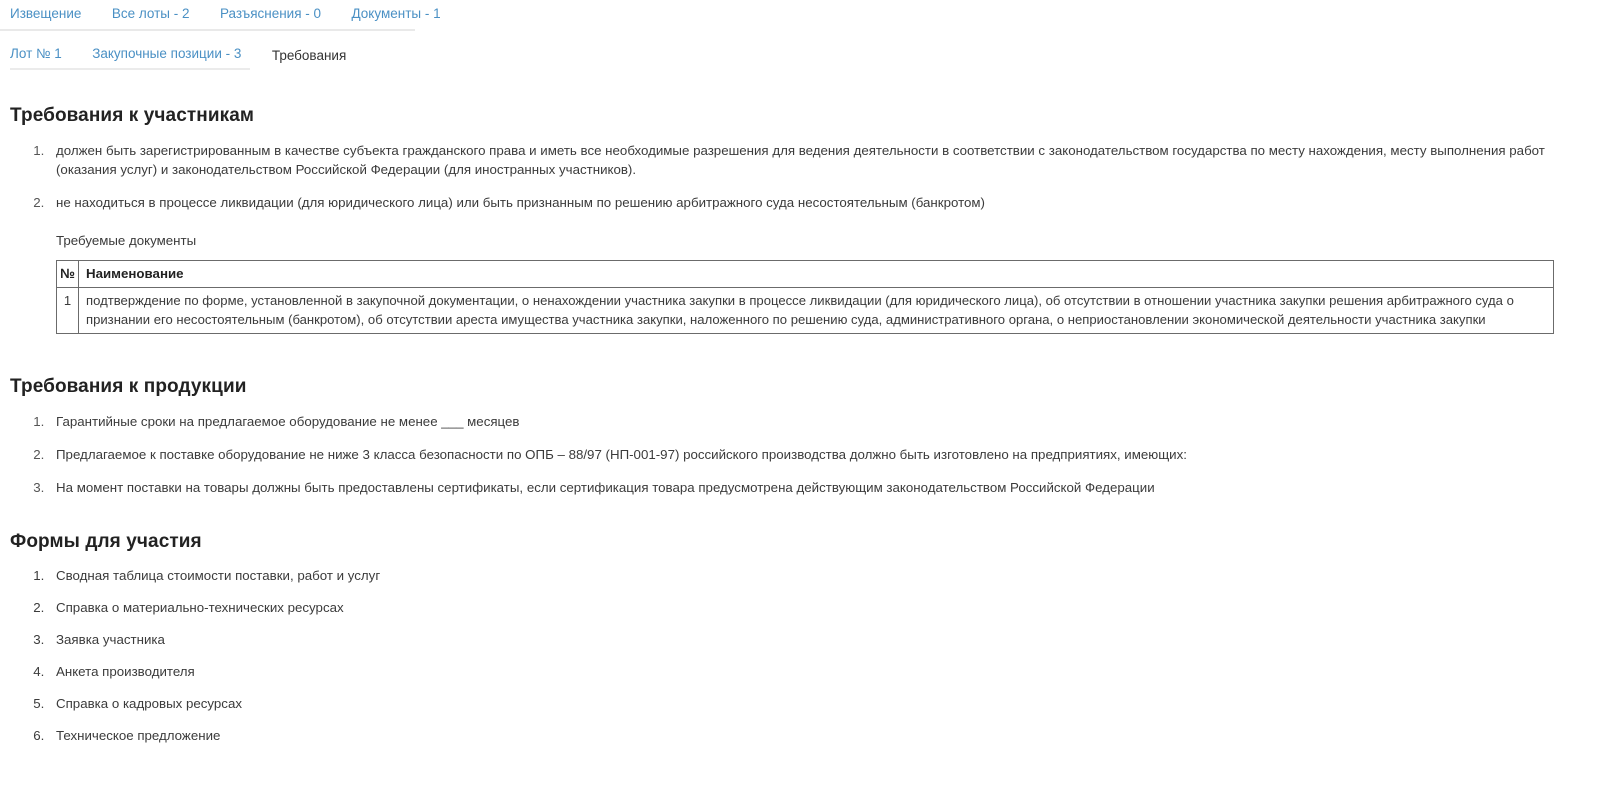 Image resolution: width=1600 pixels, height=810 pixels. I want to click on required-documents-label: Требуемые документы, so click(126, 240).